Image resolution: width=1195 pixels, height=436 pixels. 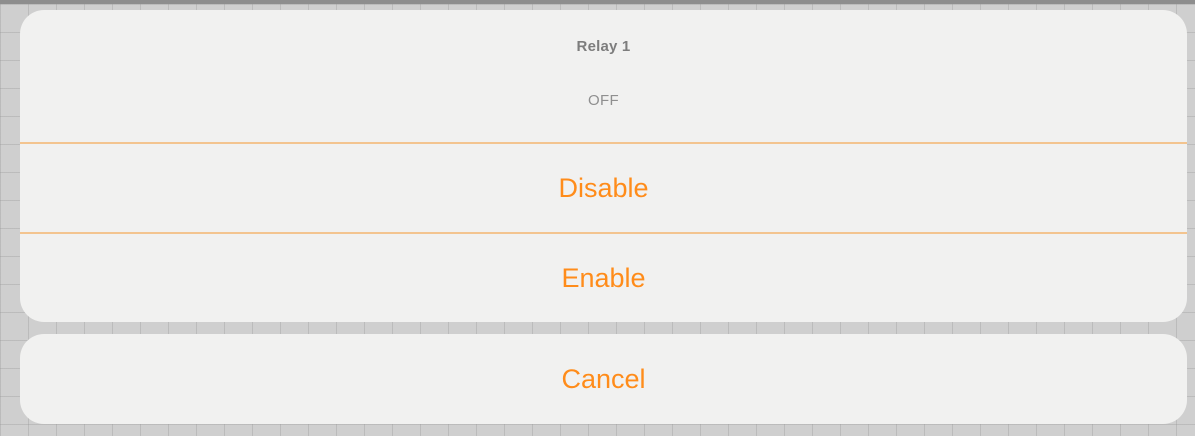 What do you see at coordinates (603, 46) in the screenshot?
I see `action-sheet-title: Relay 1` at bounding box center [603, 46].